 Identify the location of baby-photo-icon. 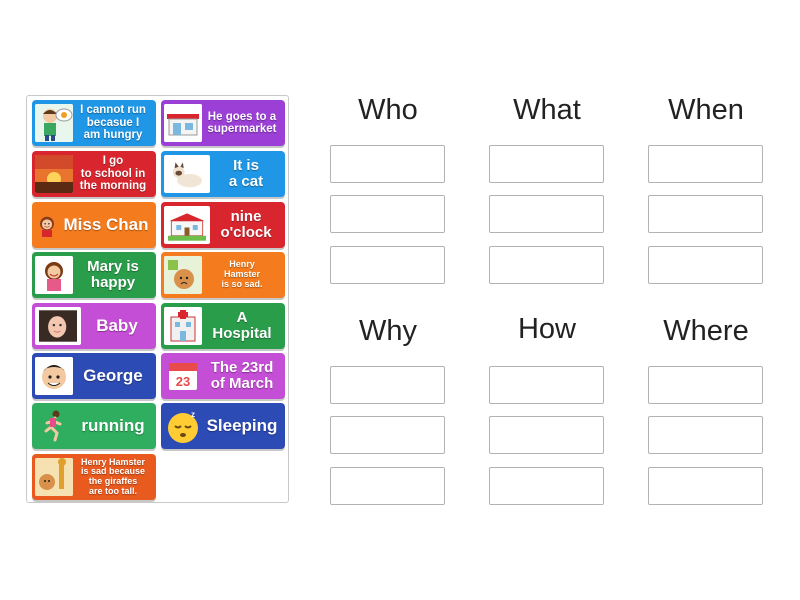
(58, 326).